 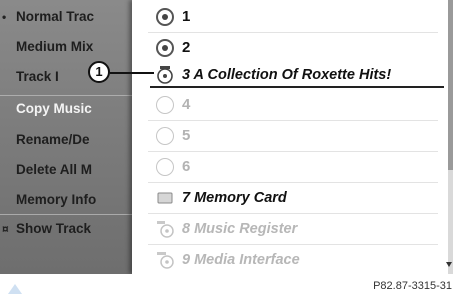 I want to click on menu-item-medium-mix: Medium Mix, so click(x=66, y=47).